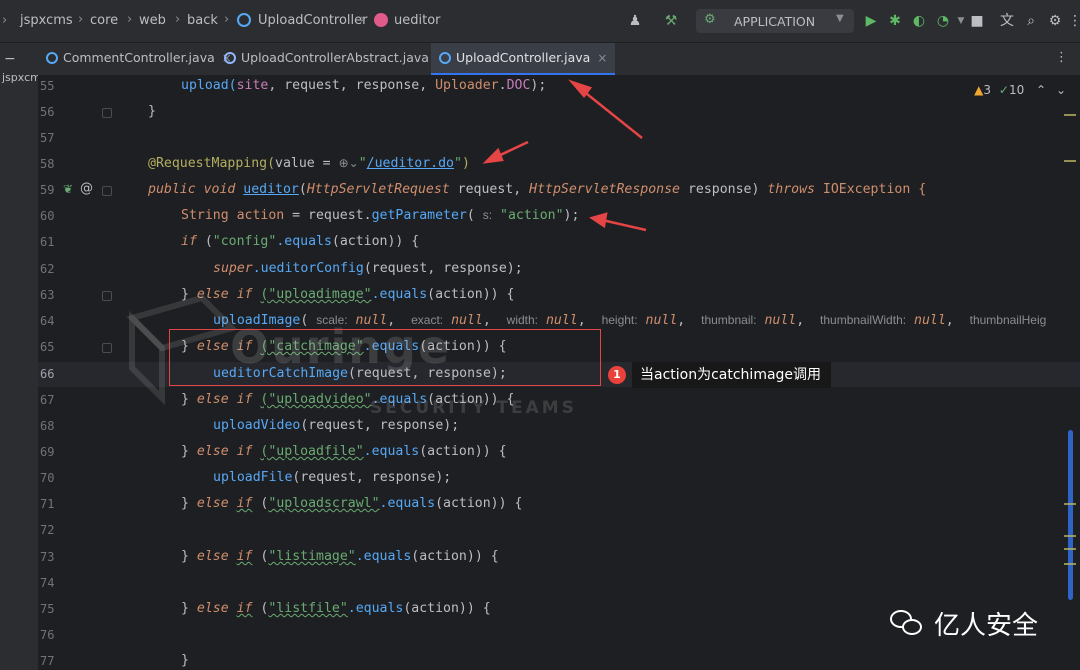  What do you see at coordinates (907, 624) in the screenshot?
I see `wechat-icon` at bounding box center [907, 624].